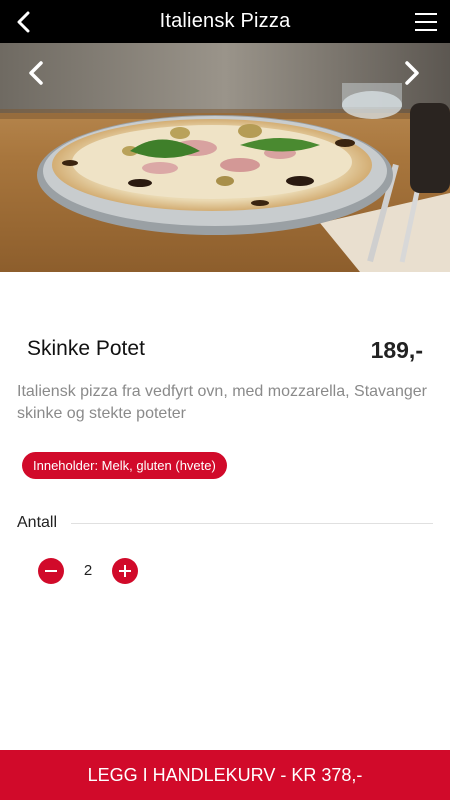  What do you see at coordinates (225, 775) in the screenshot?
I see `add-to-cart-button: LEGG I HANDLEKURV - KR 378,-` at bounding box center [225, 775].